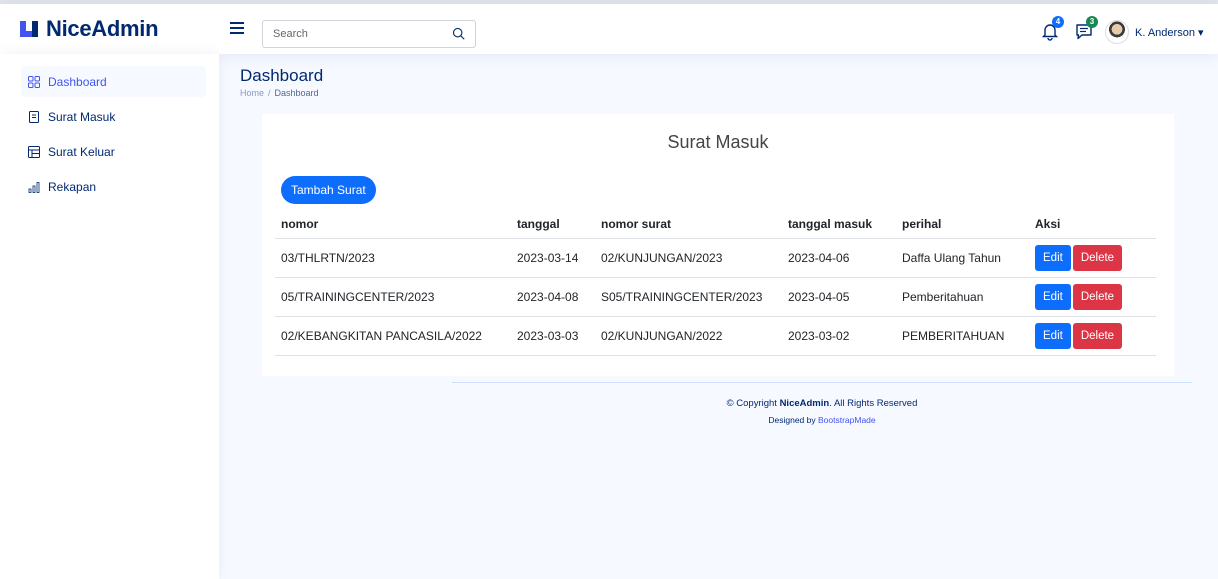  What do you see at coordinates (34, 116) in the screenshot?
I see `file-icon` at bounding box center [34, 116].